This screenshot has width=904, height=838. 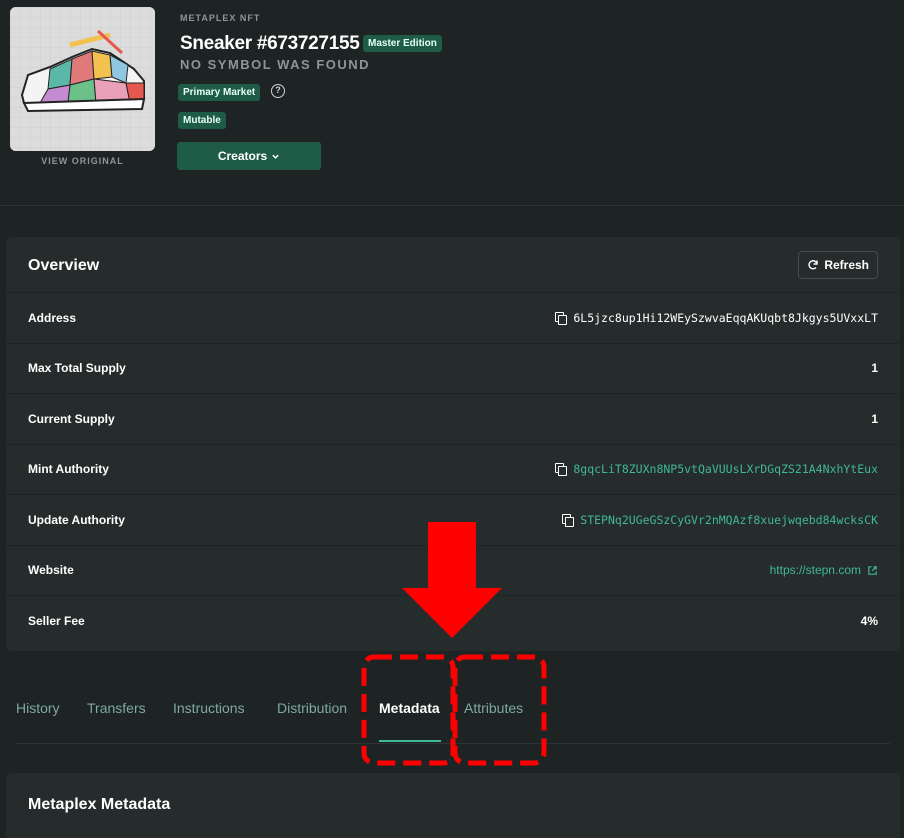 I want to click on seller-fee-value: 4%, so click(x=869, y=621).